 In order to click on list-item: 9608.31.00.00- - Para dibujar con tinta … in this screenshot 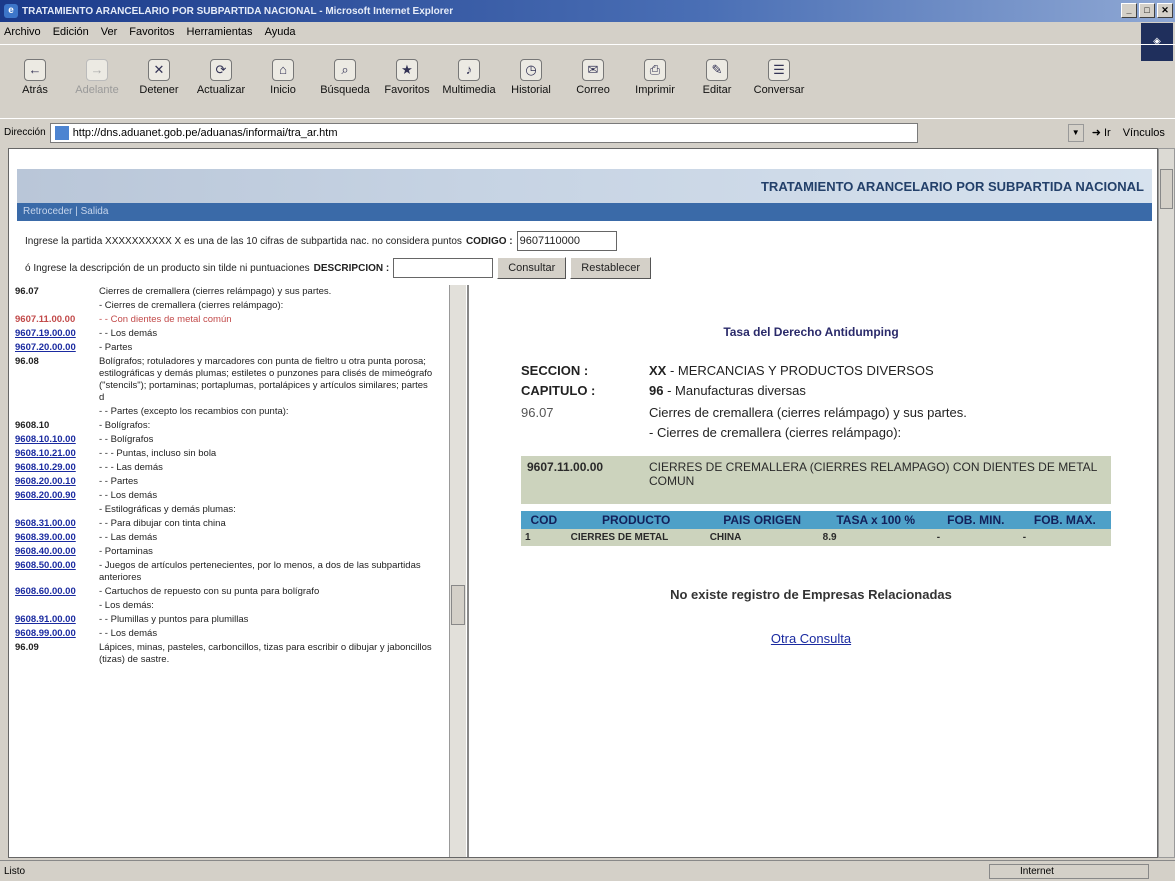, I will do `click(238, 524)`.